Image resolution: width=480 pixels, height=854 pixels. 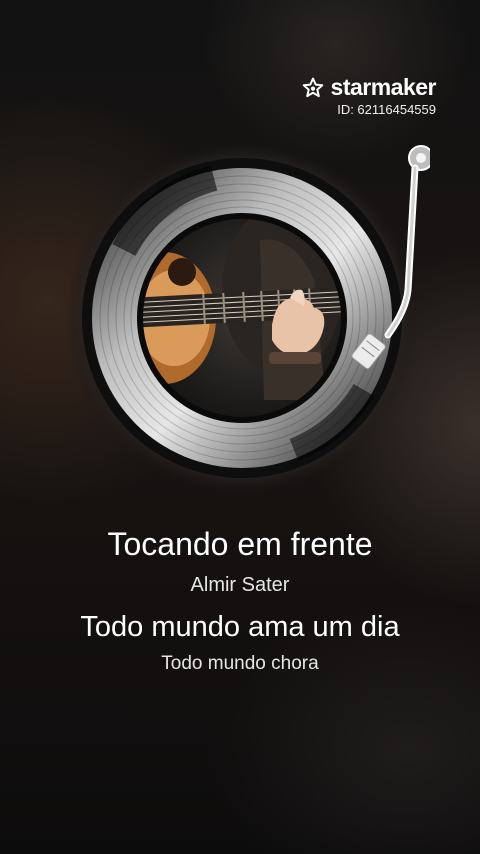 What do you see at coordinates (386, 109) in the screenshot?
I see `user-id: ID: 62116454559` at bounding box center [386, 109].